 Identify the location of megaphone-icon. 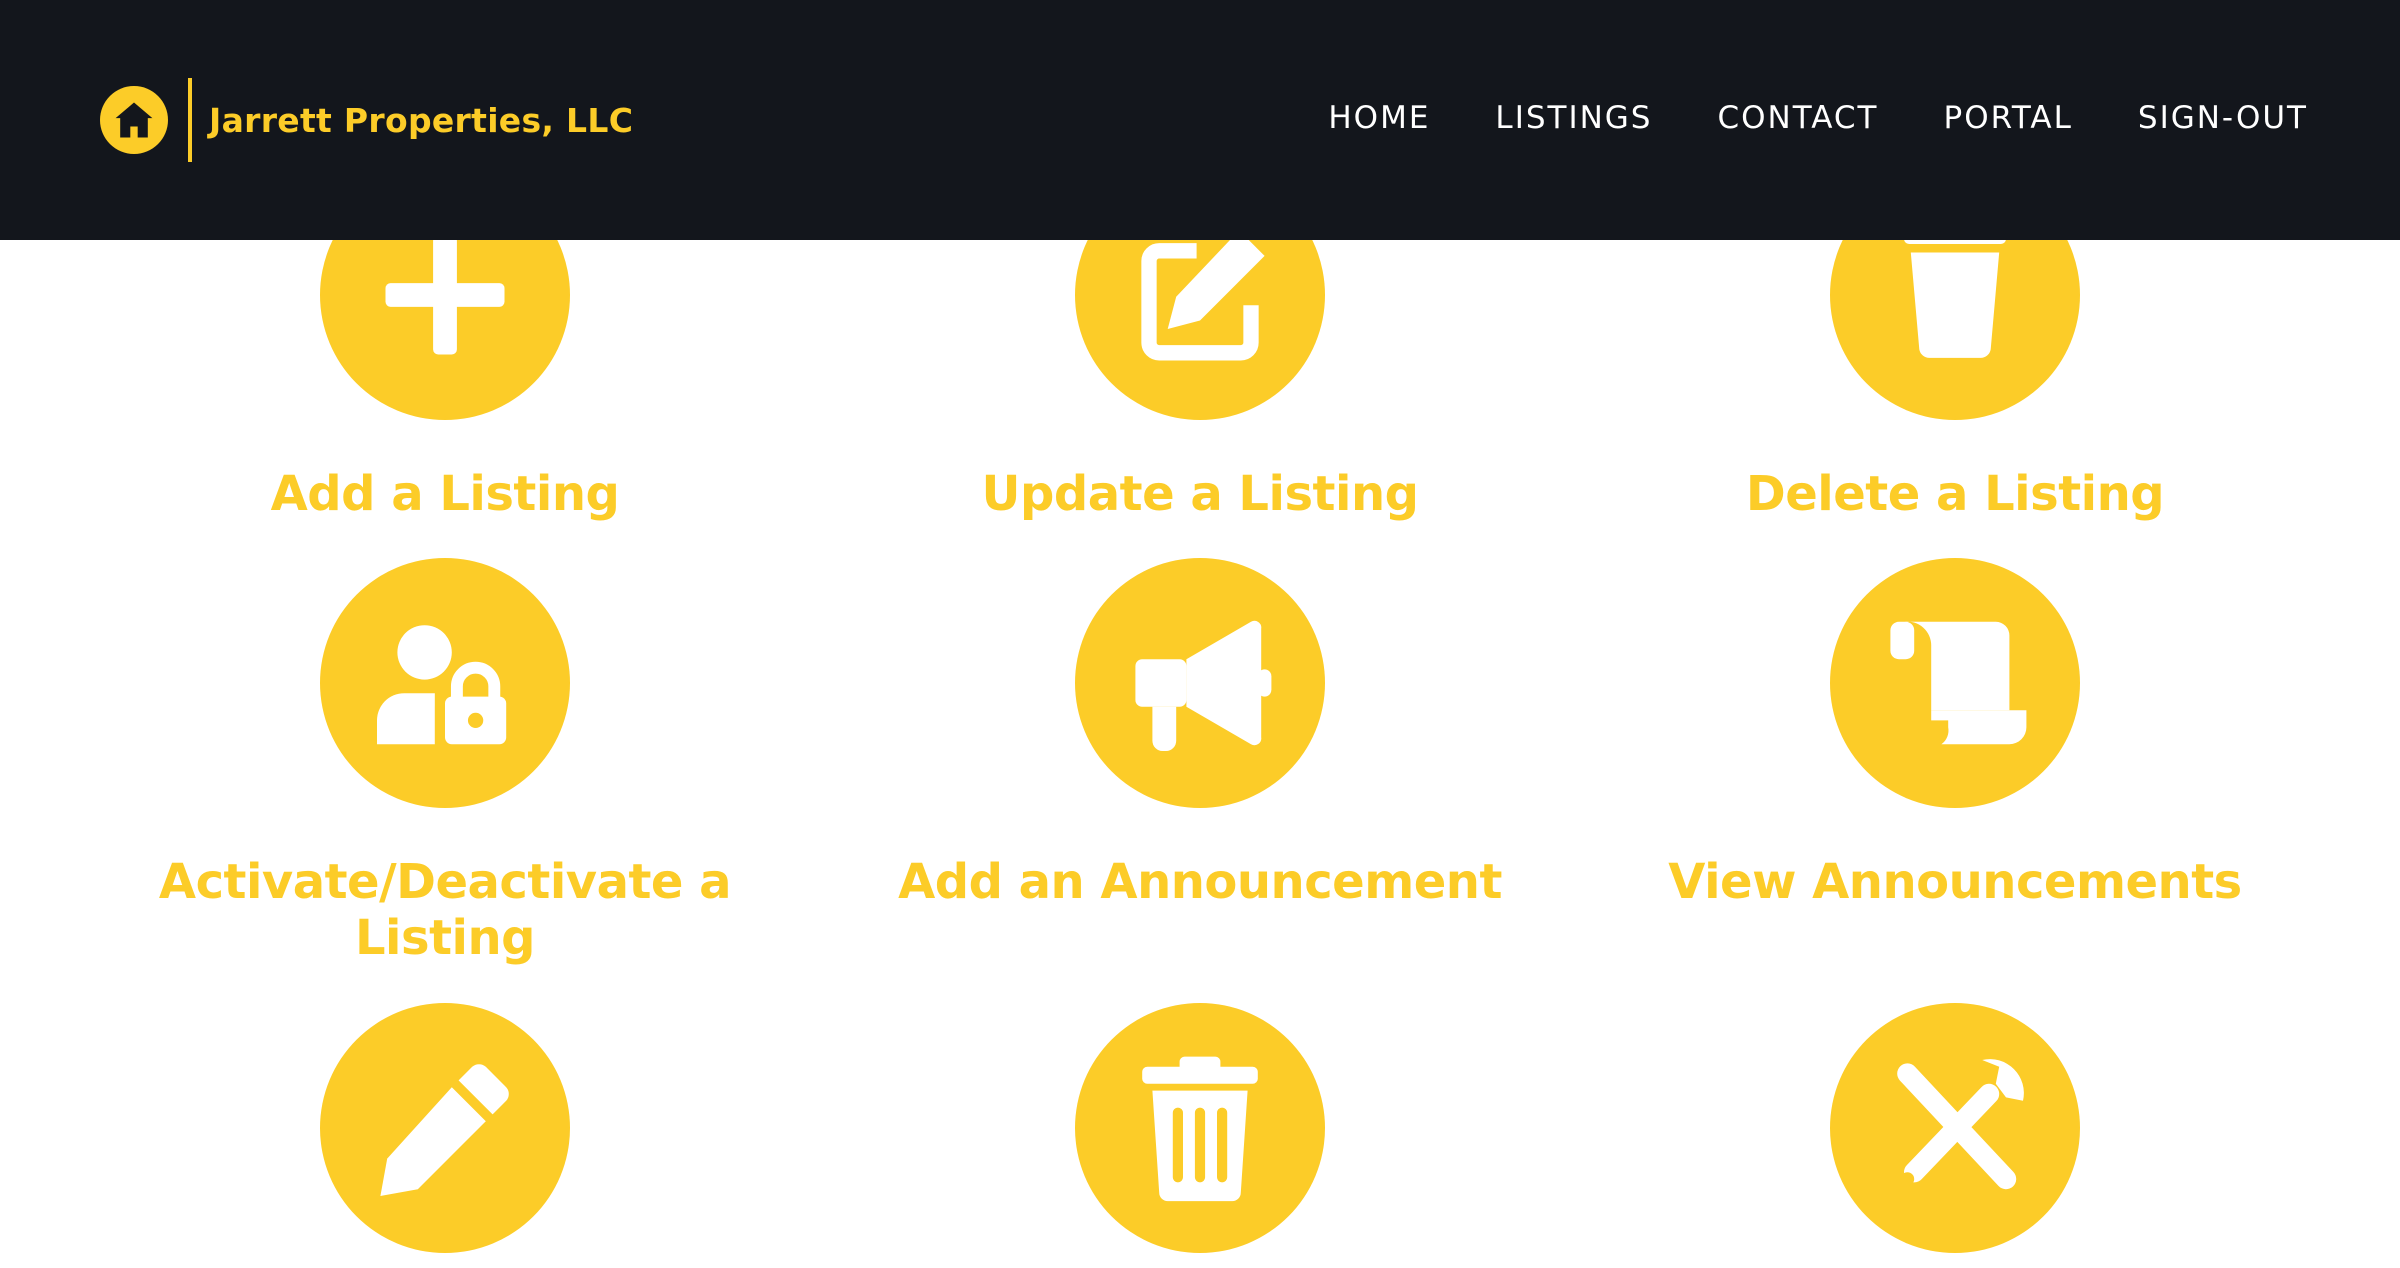
(1203, 685).